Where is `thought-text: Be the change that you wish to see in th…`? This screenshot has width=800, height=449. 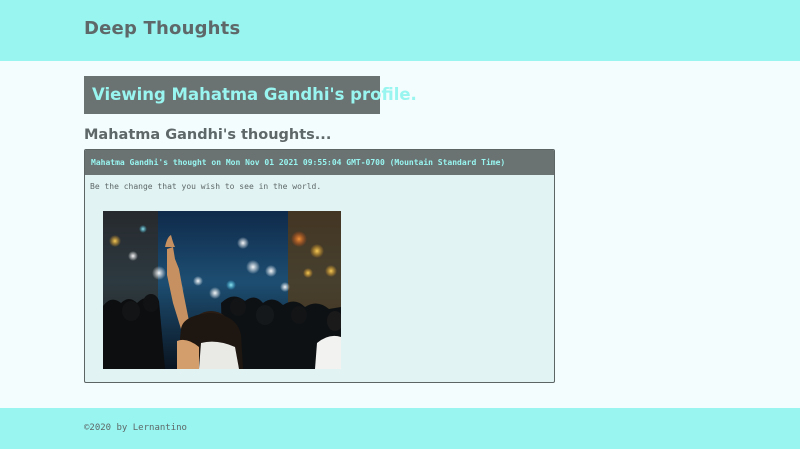
thought-text: Be the change that you wish to see in th… is located at coordinates (206, 186).